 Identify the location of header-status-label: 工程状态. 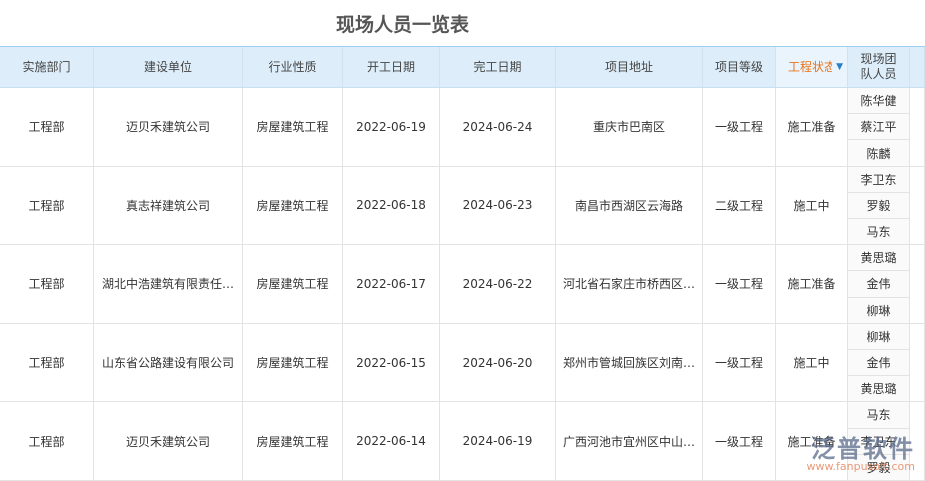
(810, 66).